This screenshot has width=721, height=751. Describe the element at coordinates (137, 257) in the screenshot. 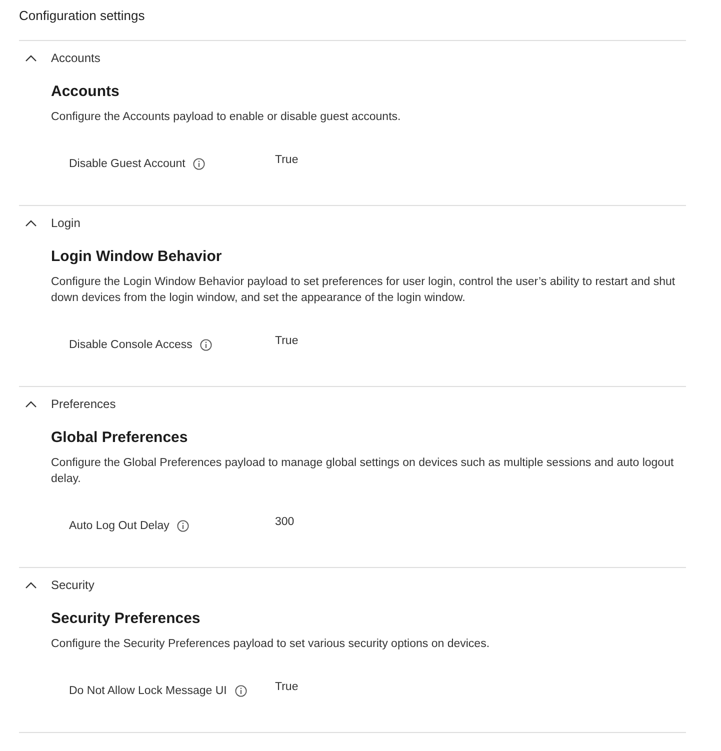

I see `section-heading: Login Window Behavior` at that location.